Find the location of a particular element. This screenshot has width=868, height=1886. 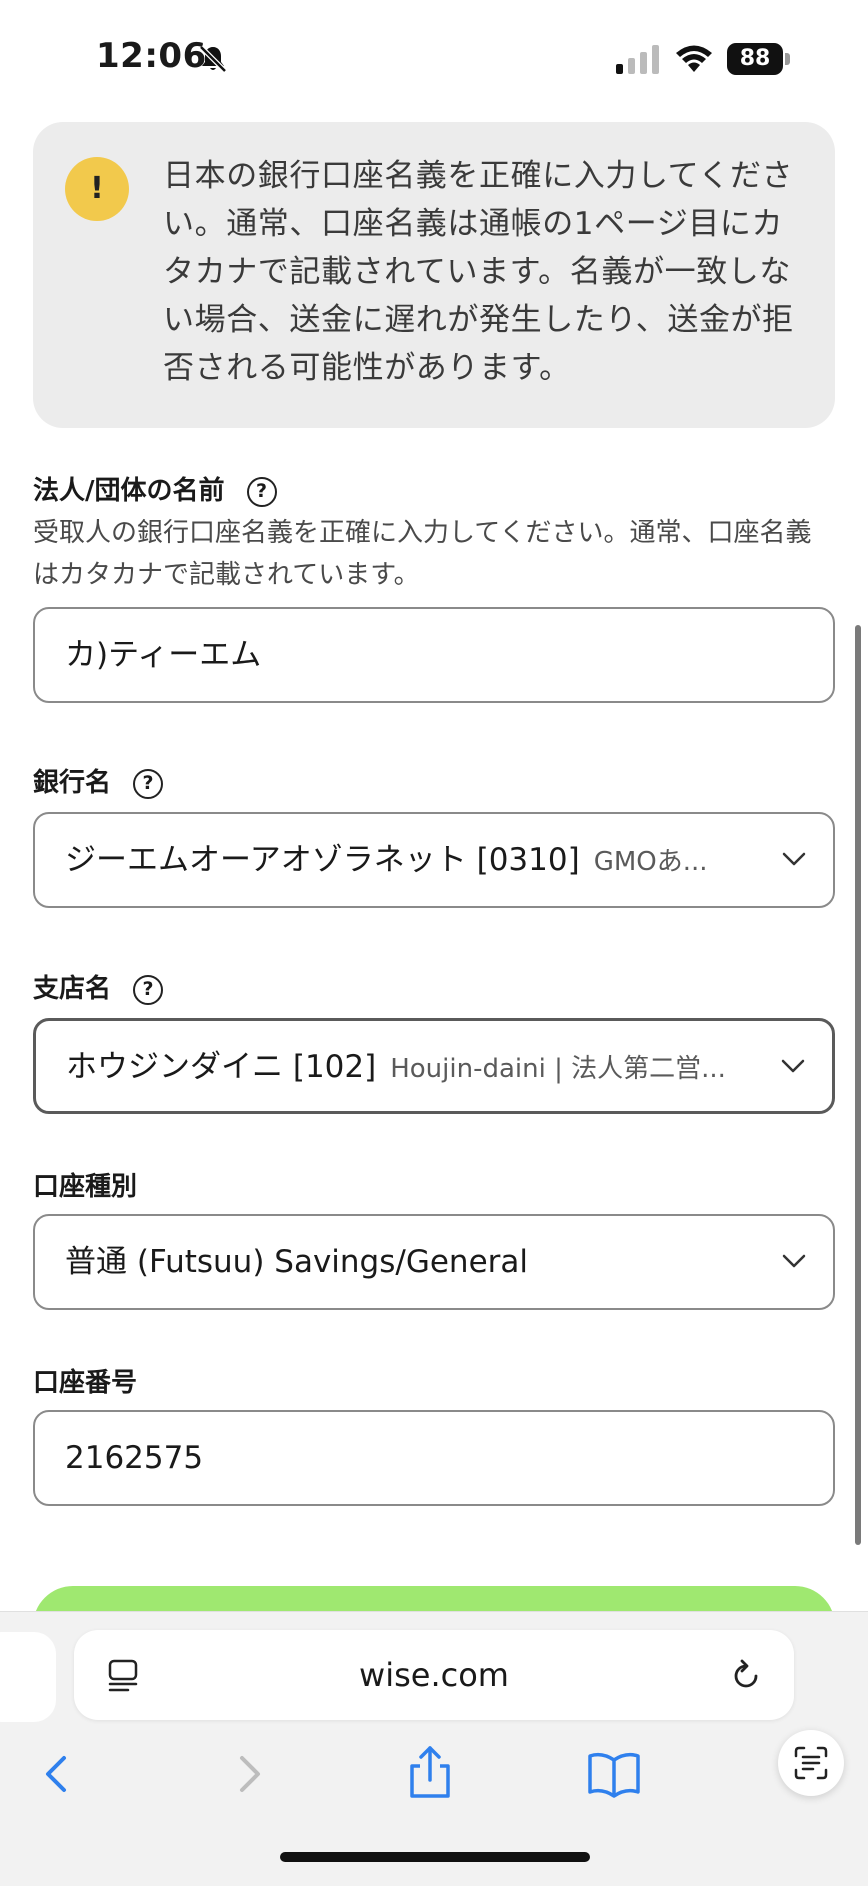

previous-tab is located at coordinates (28, 1677).